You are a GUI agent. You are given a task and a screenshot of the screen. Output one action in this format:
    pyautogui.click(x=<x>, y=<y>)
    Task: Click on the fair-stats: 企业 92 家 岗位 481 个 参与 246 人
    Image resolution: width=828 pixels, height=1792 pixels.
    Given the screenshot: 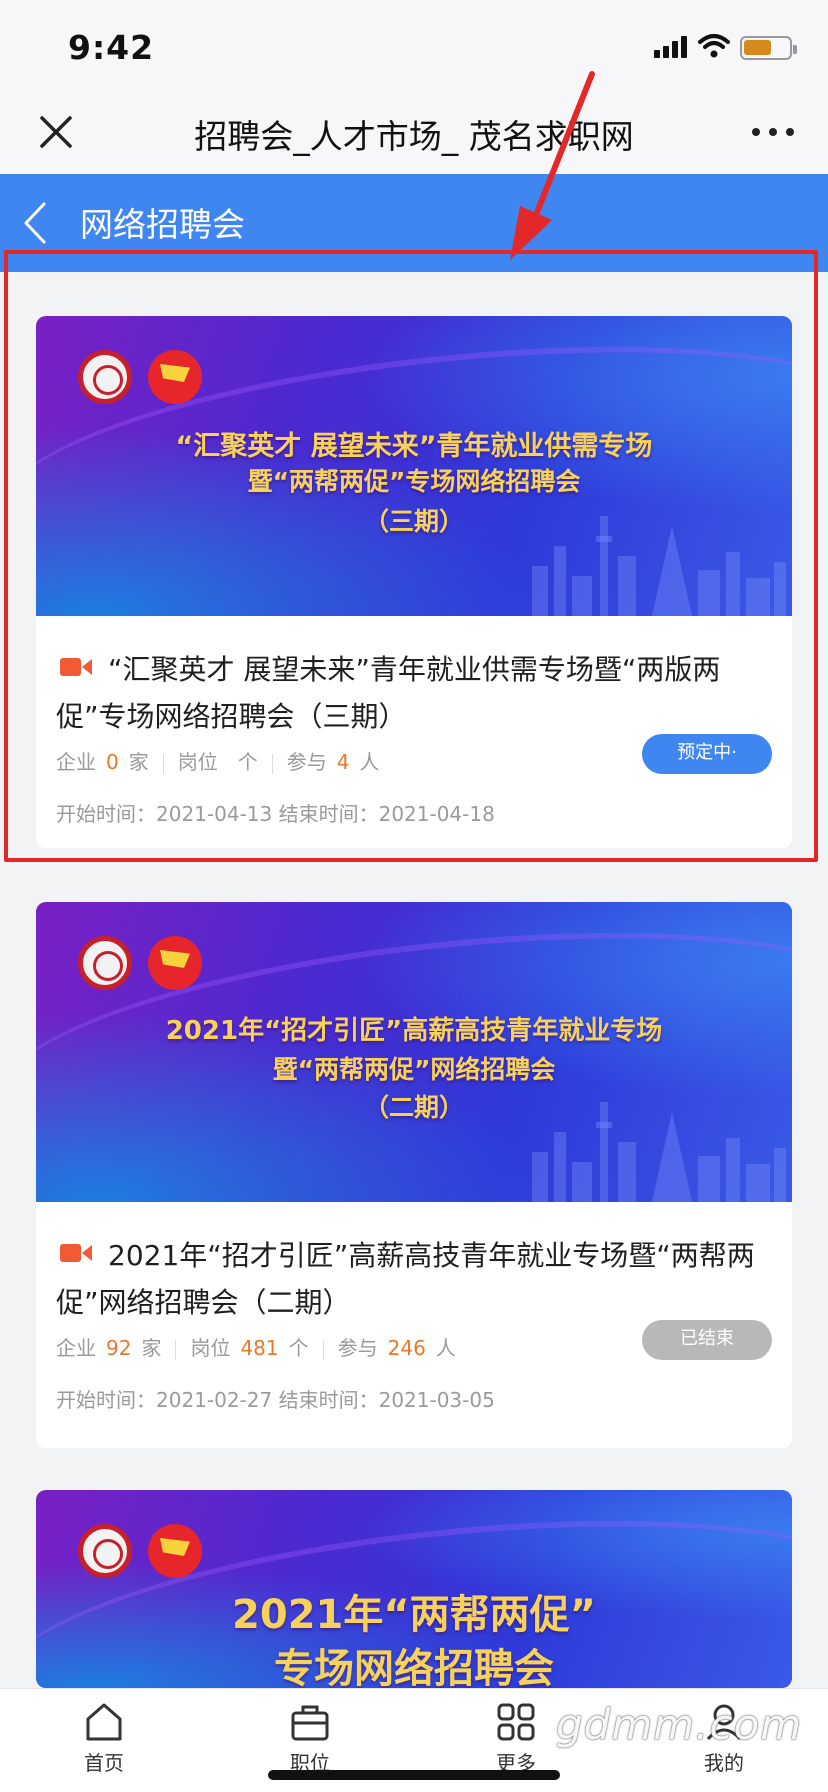 What is the action you would take?
    pyautogui.click(x=256, y=1346)
    